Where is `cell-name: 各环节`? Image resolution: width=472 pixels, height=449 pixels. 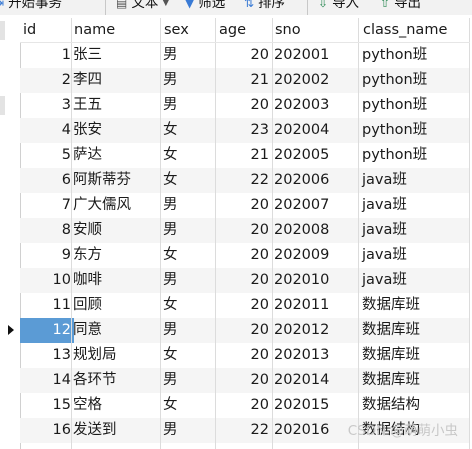 cell-name: 各环节 is located at coordinates (115, 380).